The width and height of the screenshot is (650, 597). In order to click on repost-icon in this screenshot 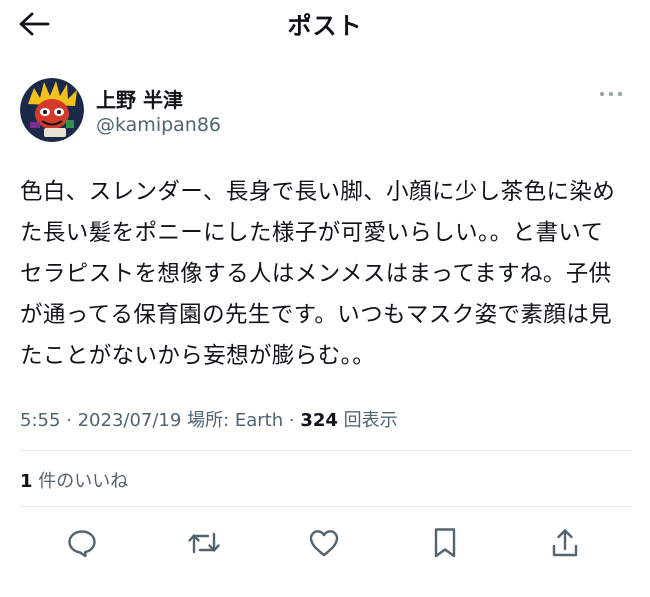, I will do `click(204, 543)`.